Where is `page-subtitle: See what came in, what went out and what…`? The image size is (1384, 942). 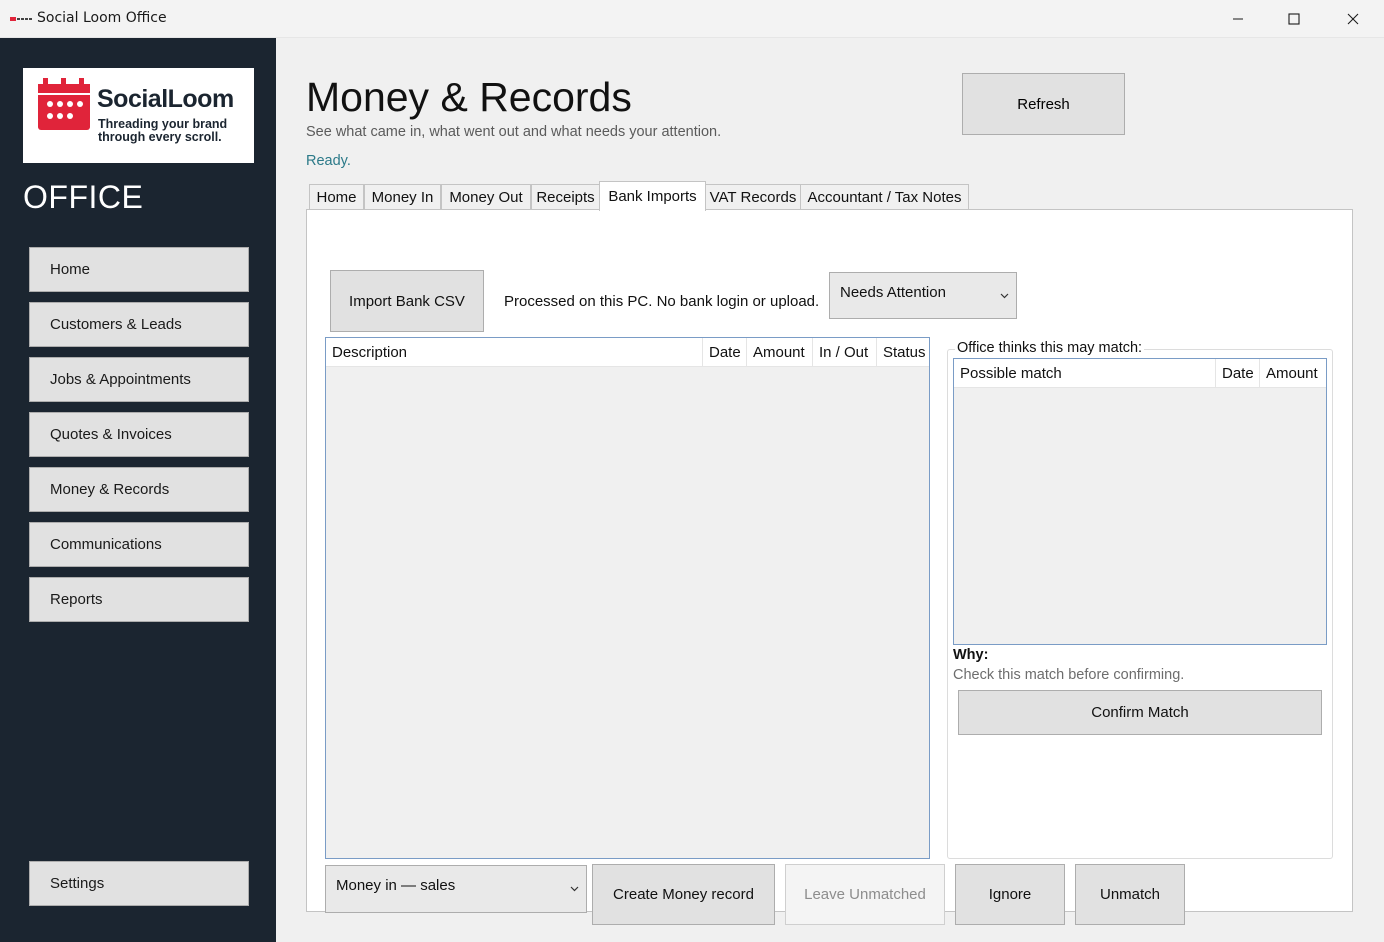 page-subtitle: See what came in, what went out and what… is located at coordinates (514, 132).